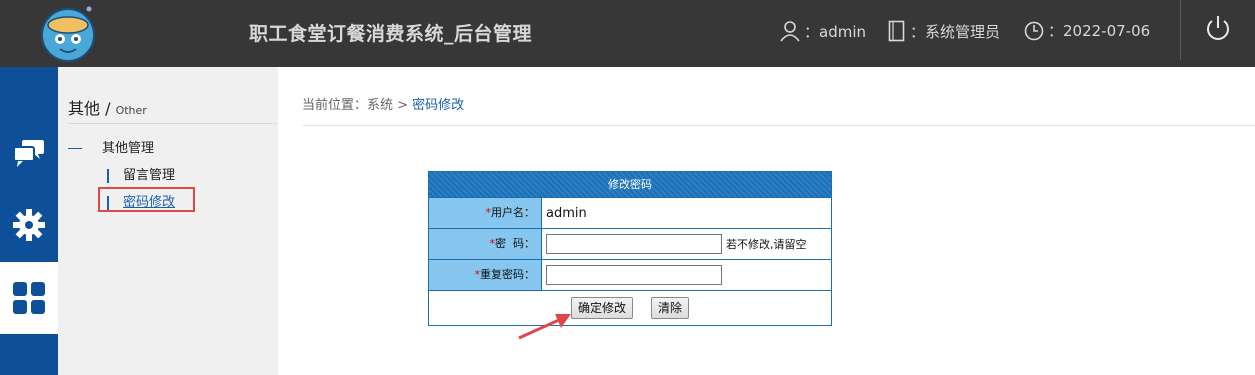 The width and height of the screenshot is (1255, 375). I want to click on nav-messages, so click(29, 153).